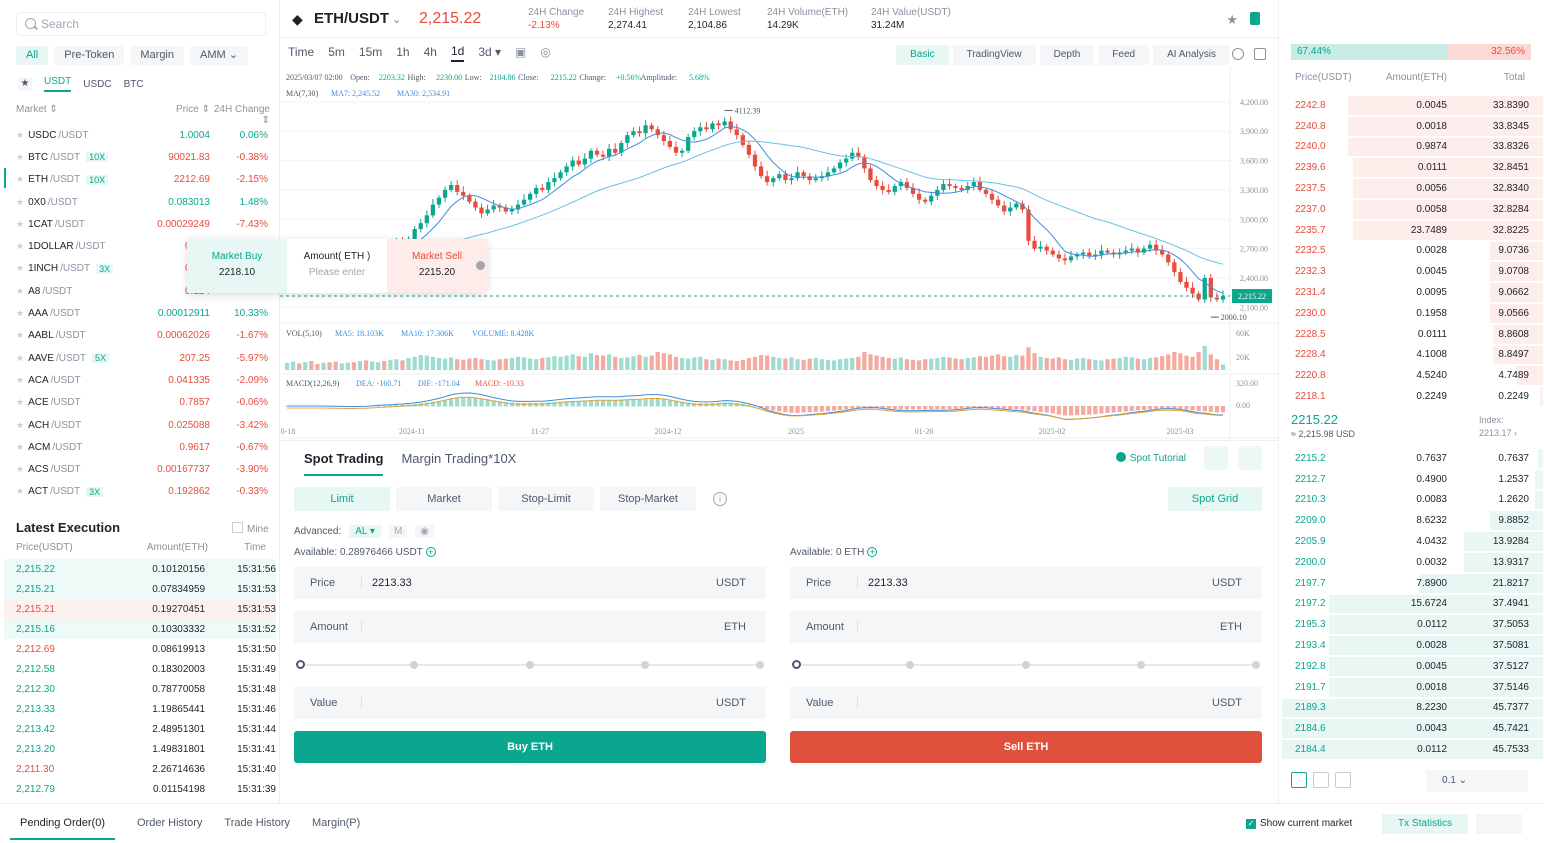  What do you see at coordinates (1191, 55) in the screenshot?
I see `view-tab-4: AI Analysis` at bounding box center [1191, 55].